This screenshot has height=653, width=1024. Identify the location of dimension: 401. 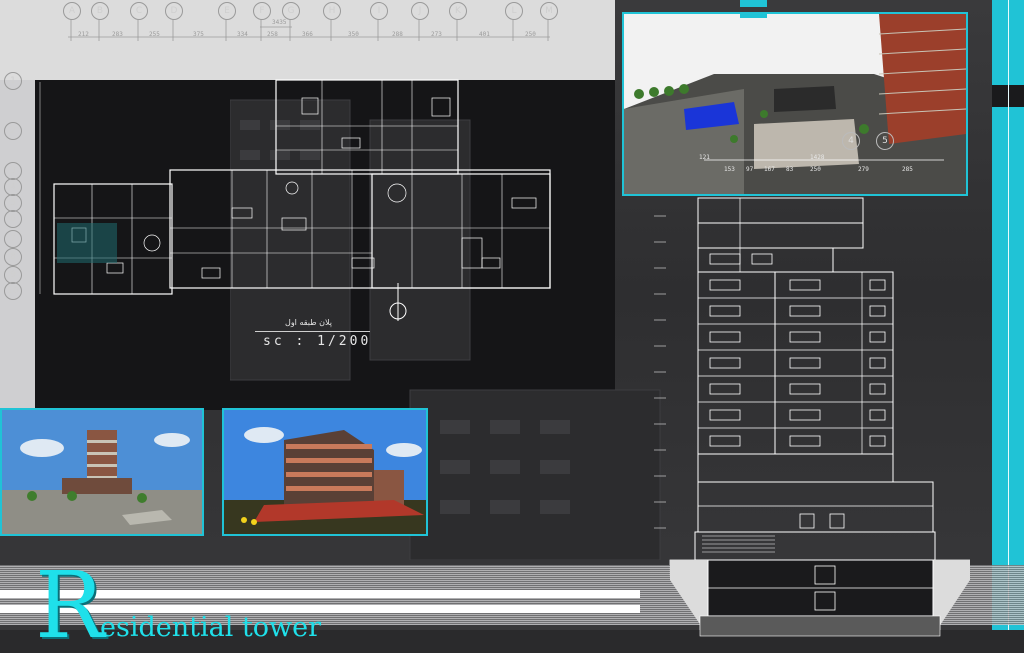
(484, 34).